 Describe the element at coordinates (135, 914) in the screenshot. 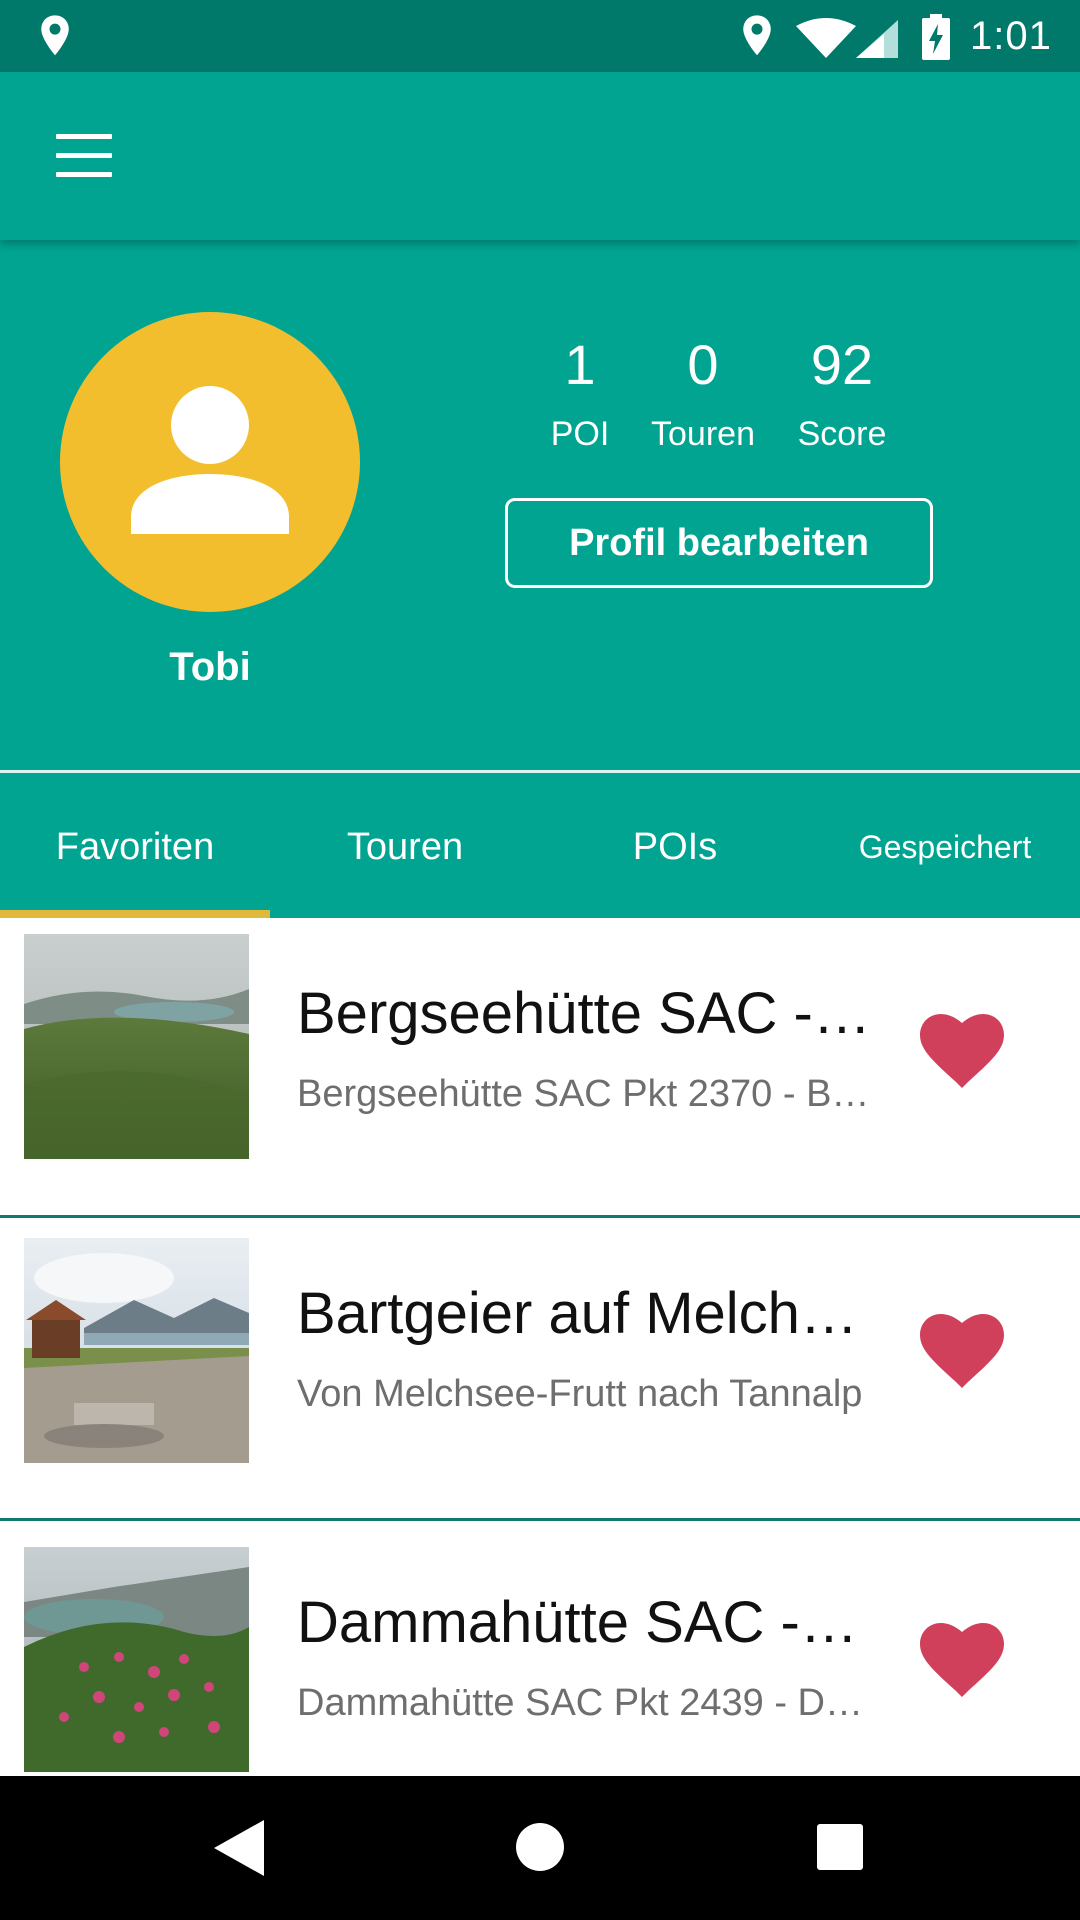

I see `tab-indicator` at that location.